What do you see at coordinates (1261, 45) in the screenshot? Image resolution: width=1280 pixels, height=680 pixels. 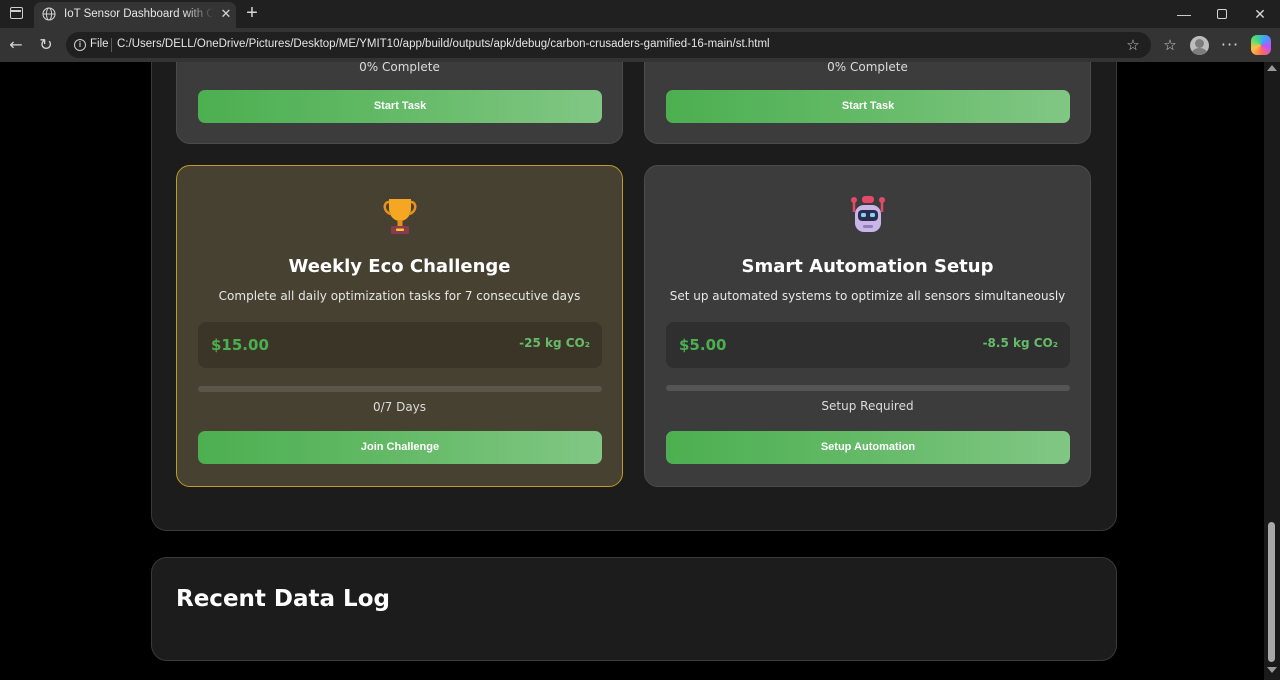 I see `copilot-icon` at bounding box center [1261, 45].